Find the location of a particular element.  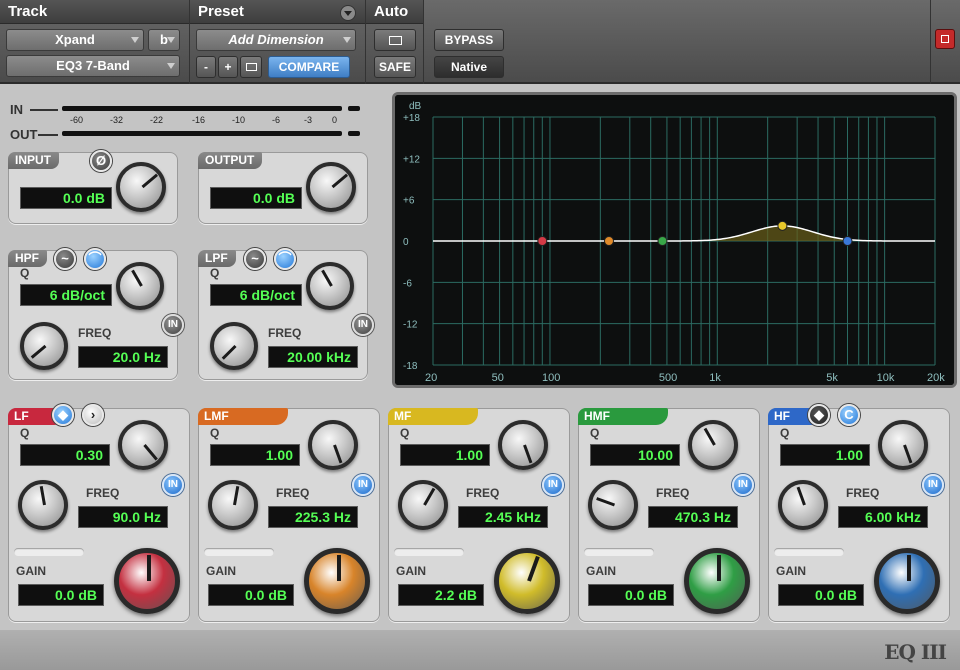

hpf-freq-display: 20.0 Hz is located at coordinates (123, 357).